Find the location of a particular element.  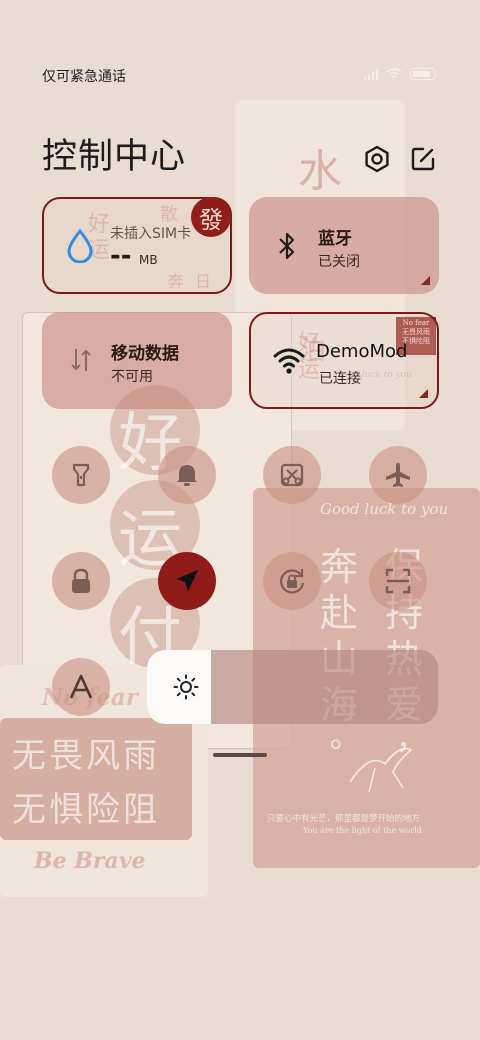

edit-icon is located at coordinates (423, 159).